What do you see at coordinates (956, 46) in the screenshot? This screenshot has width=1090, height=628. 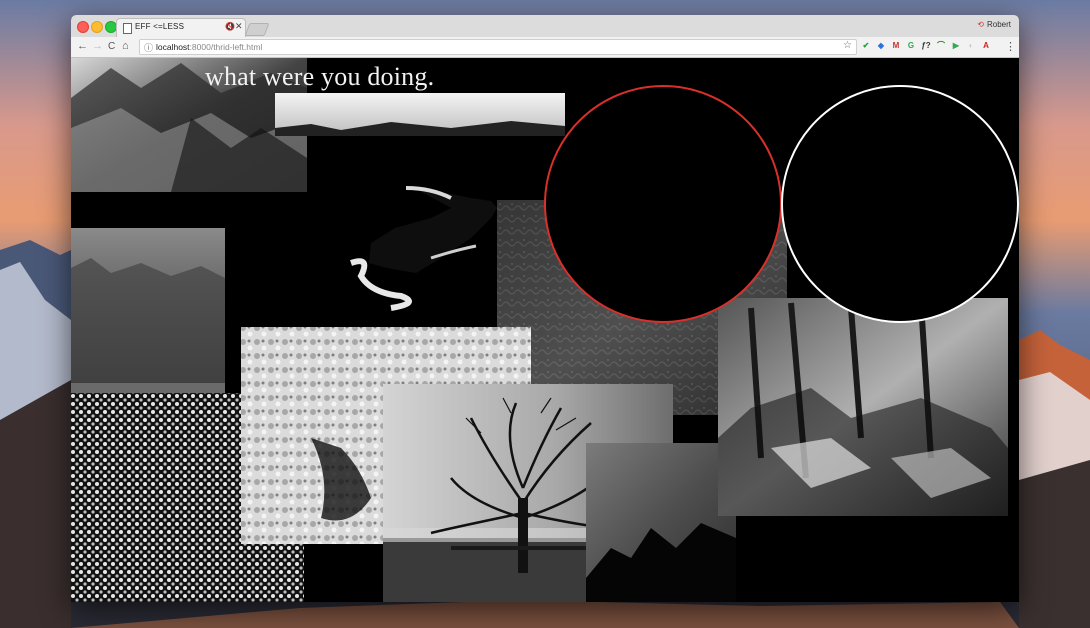 I see `extension-icon: ▶` at bounding box center [956, 46].